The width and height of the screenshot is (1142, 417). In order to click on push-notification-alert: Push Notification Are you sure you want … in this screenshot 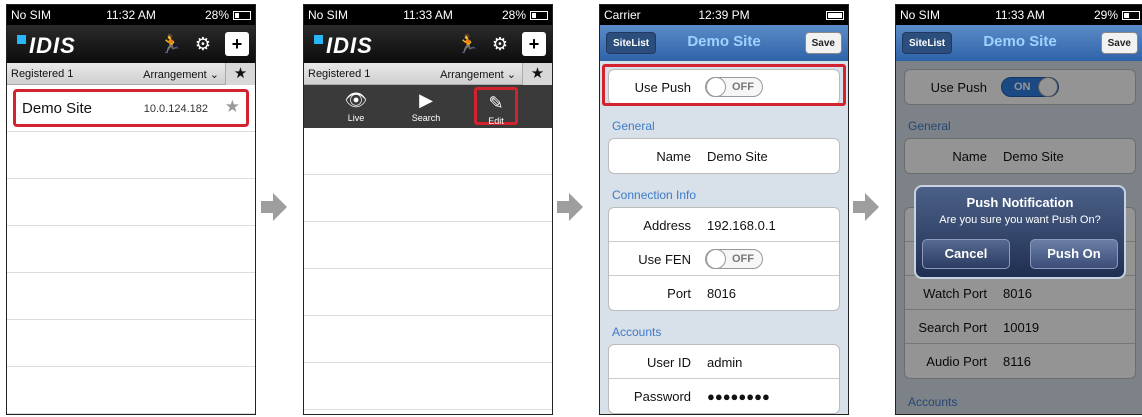, I will do `click(1020, 232)`.